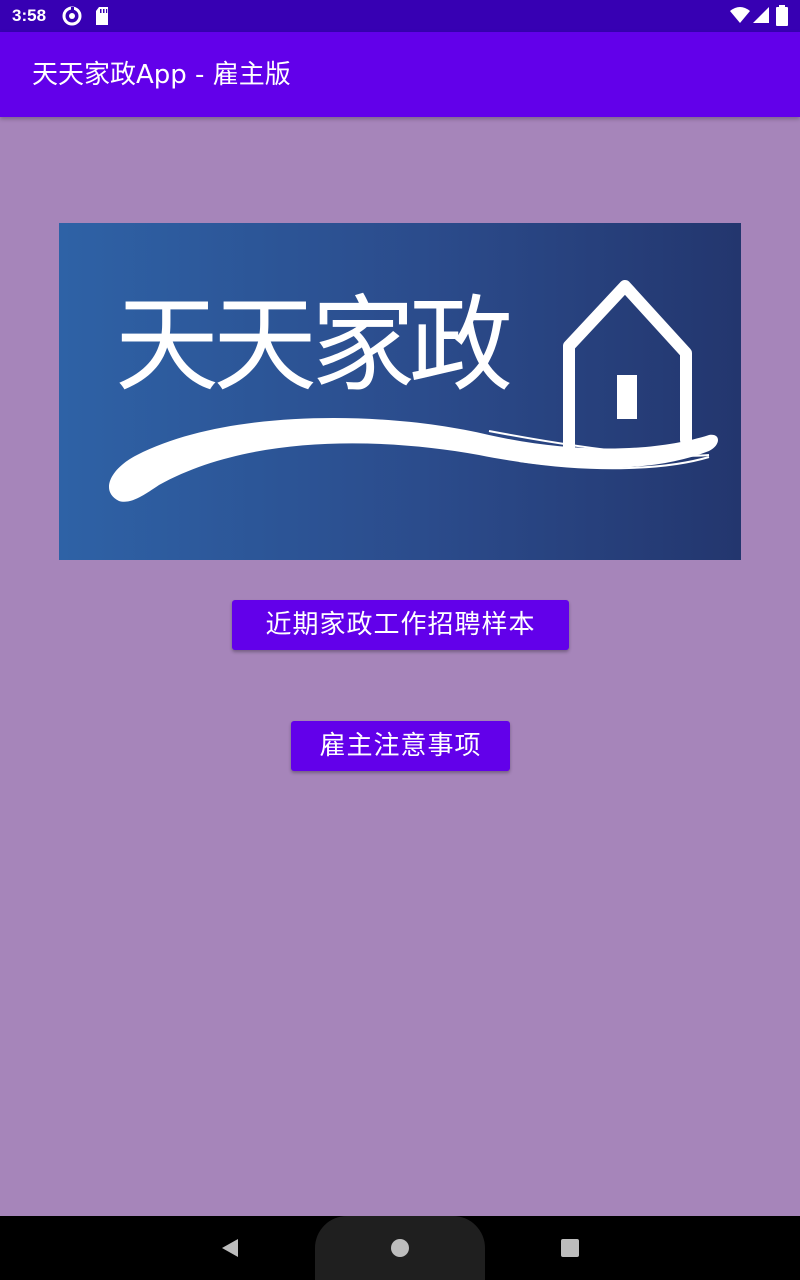  I want to click on battery-icon, so click(782, 18).